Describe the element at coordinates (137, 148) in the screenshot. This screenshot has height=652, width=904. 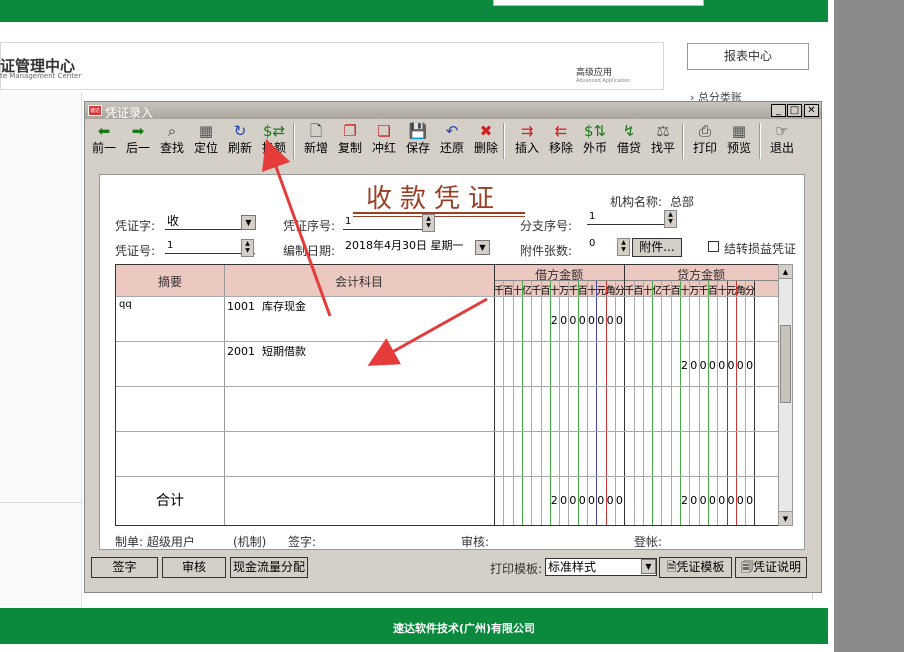
I see `toolbar-label: 后一` at that location.